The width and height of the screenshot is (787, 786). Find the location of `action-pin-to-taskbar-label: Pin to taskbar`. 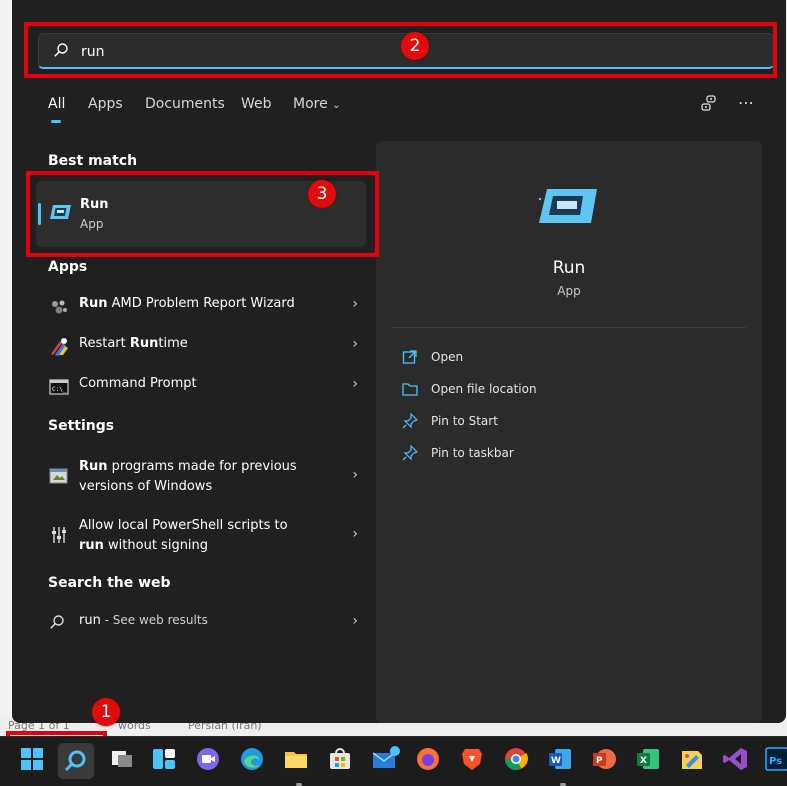

action-pin-to-taskbar-label: Pin to taskbar is located at coordinates (472, 453).